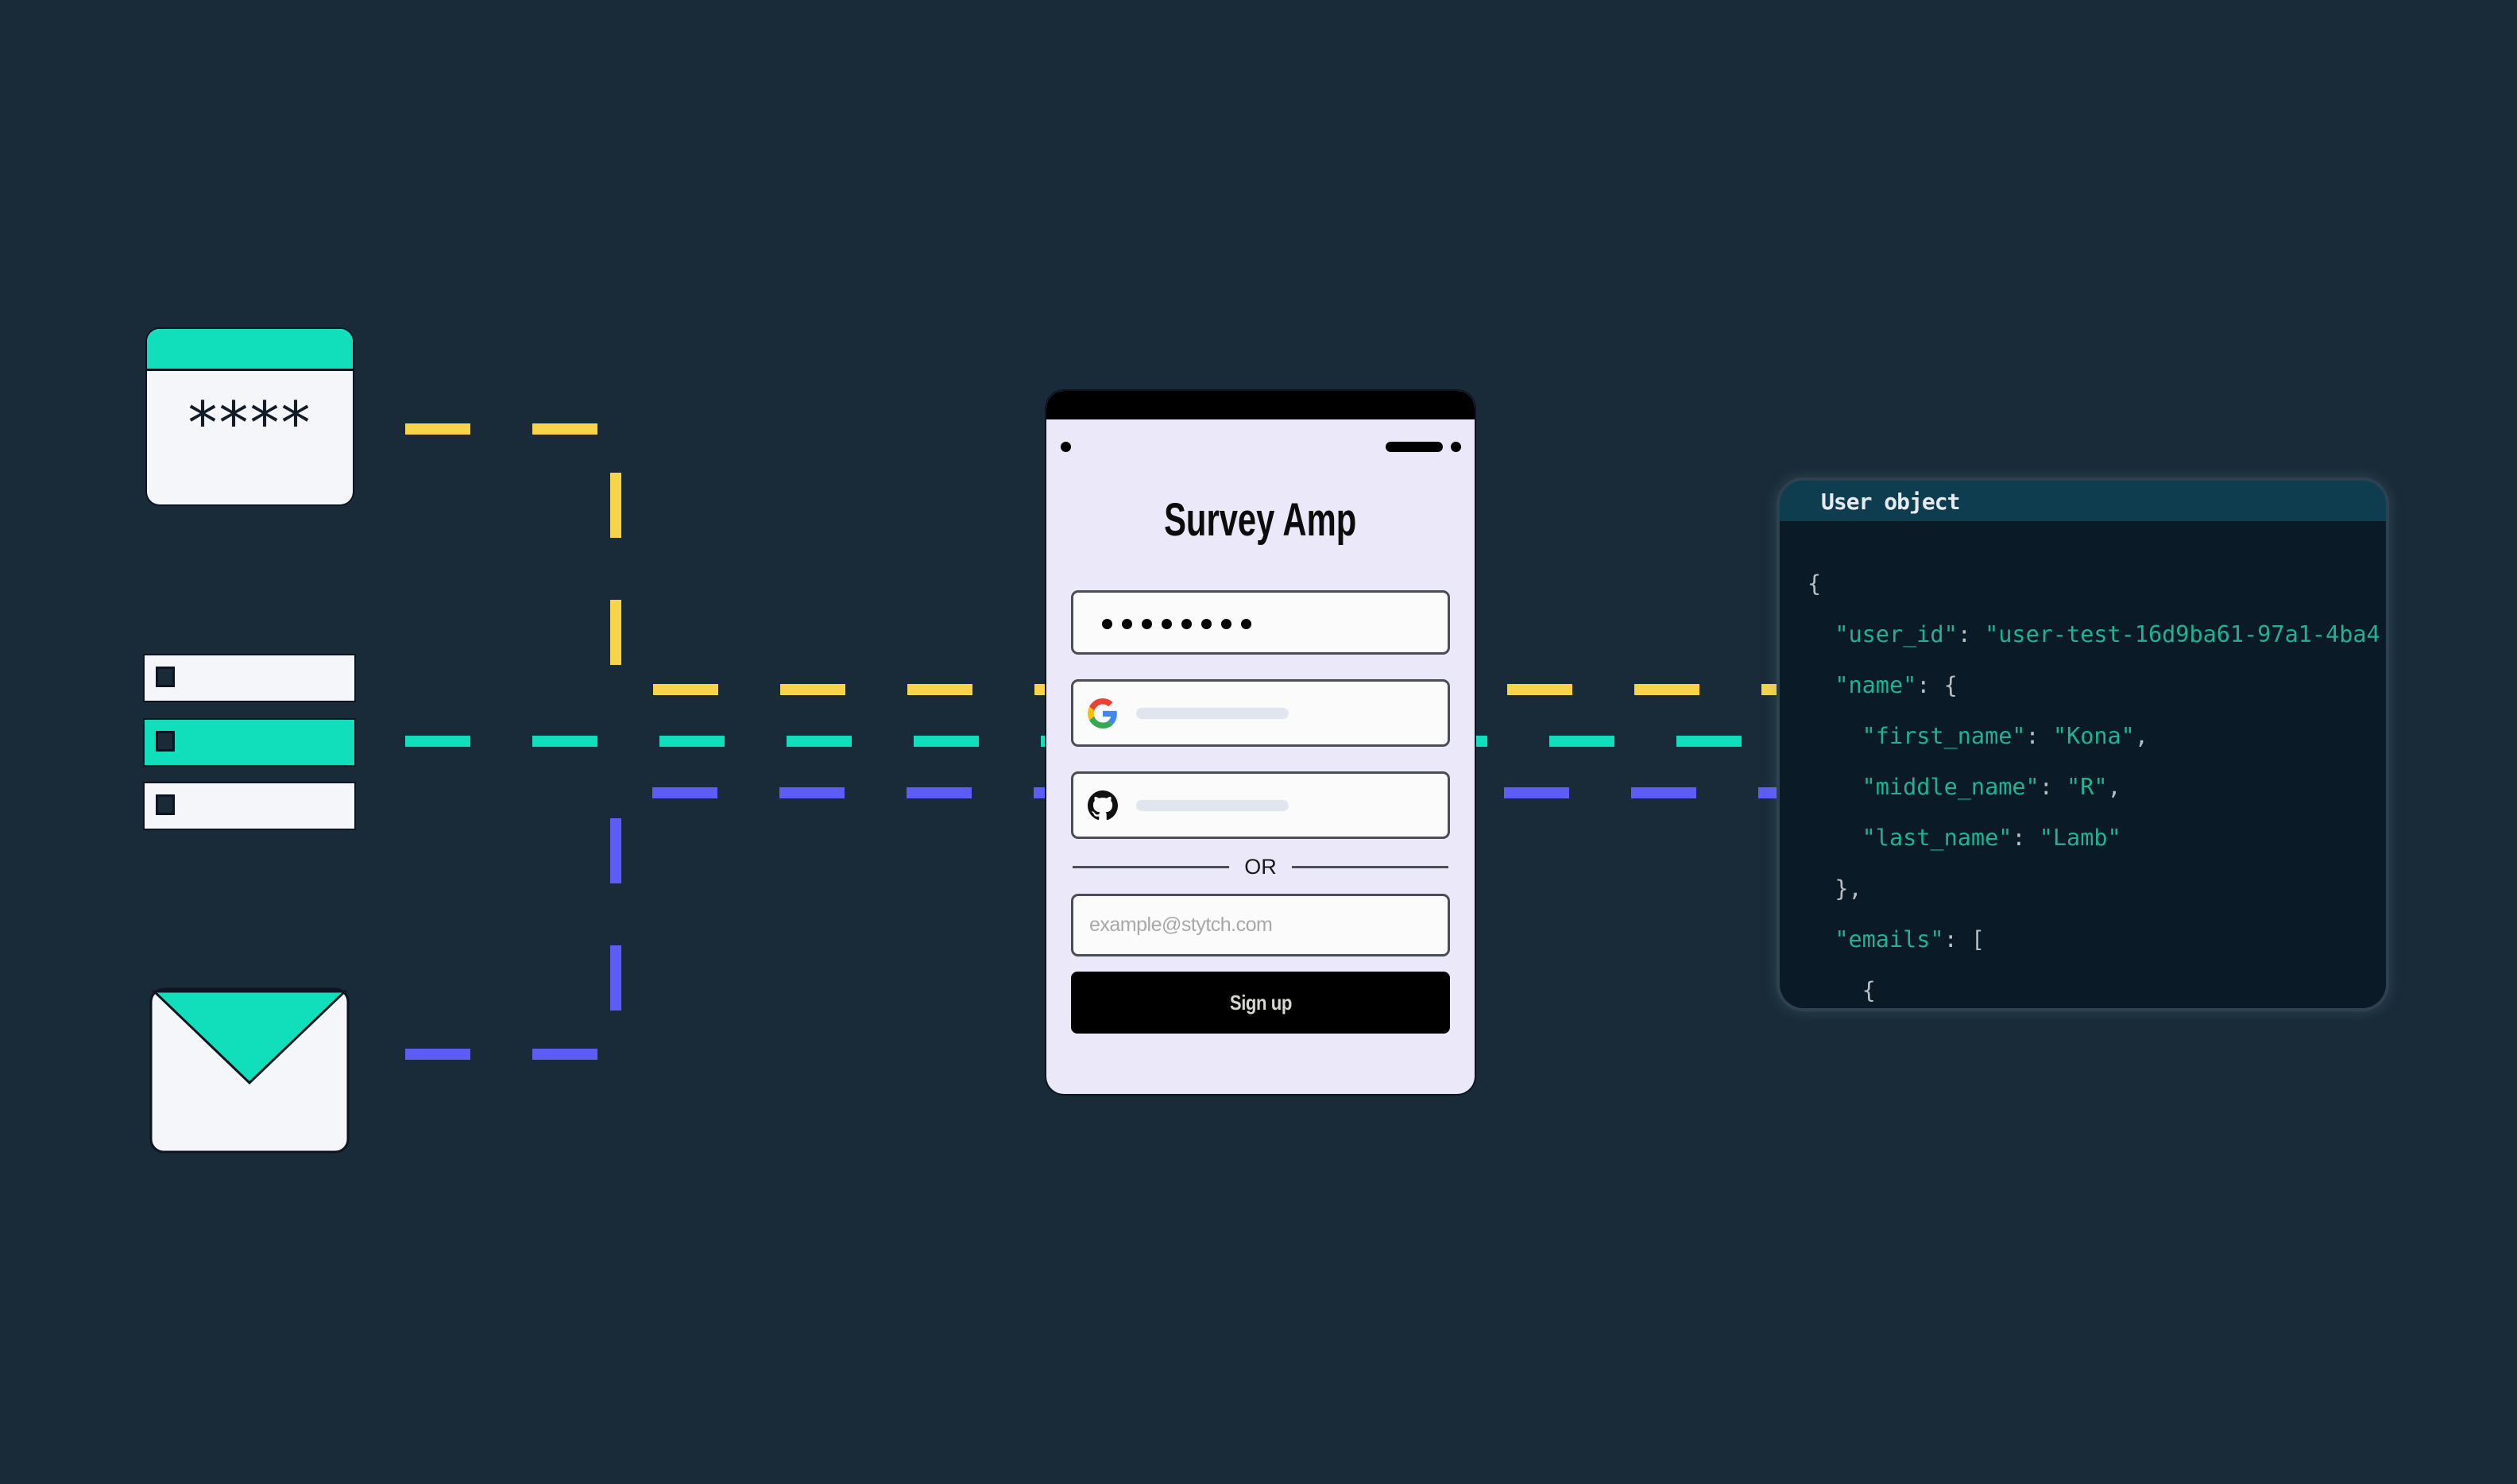 The width and height of the screenshot is (2517, 1484). Describe the element at coordinates (1876, 685) in the screenshot. I see `json-key: "name"` at that location.